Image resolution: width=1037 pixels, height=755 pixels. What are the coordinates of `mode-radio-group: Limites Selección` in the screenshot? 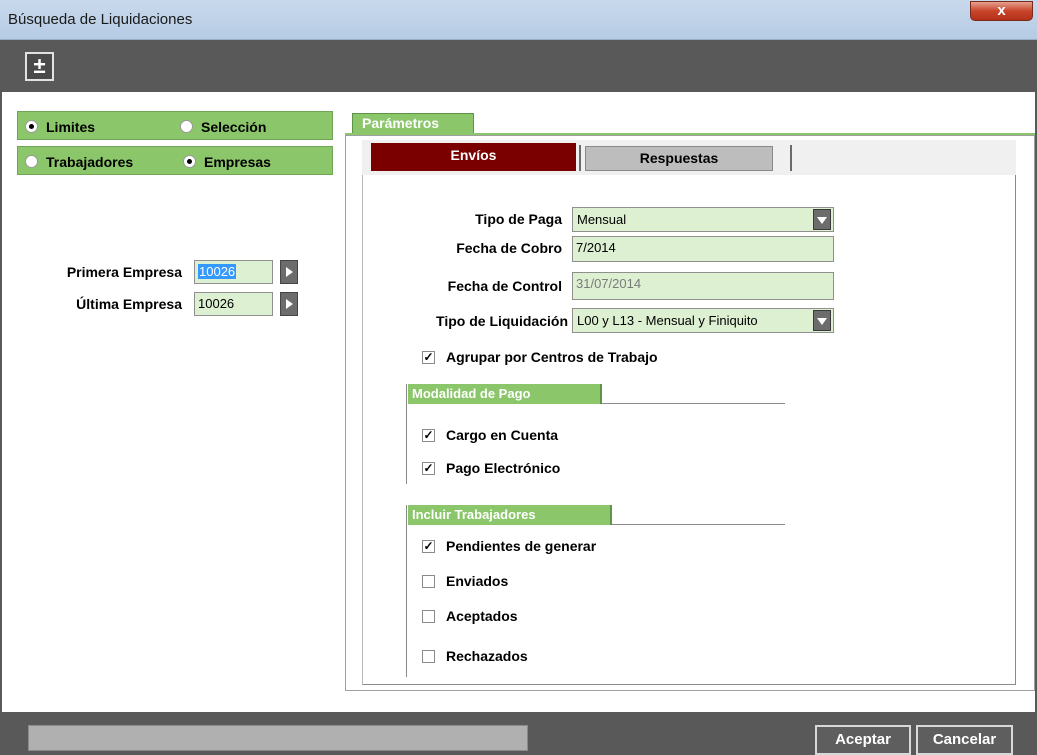 It's located at (175, 125).